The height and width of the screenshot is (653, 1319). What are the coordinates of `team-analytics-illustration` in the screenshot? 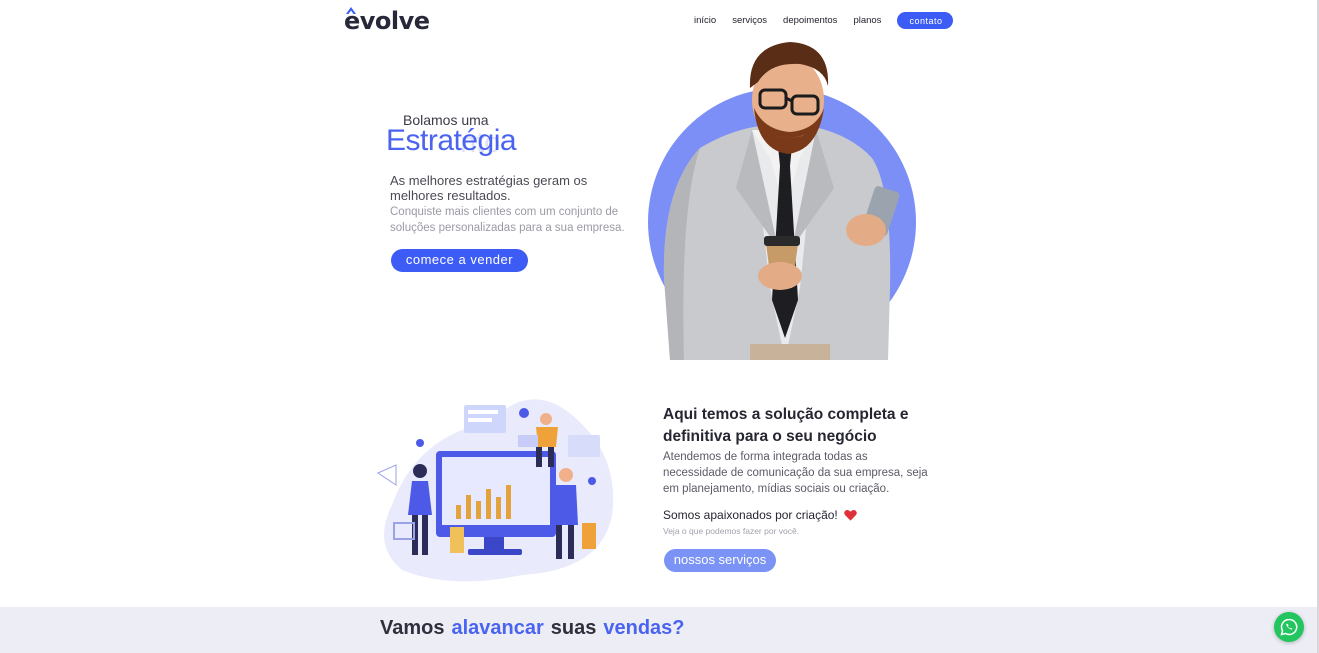 It's located at (495, 490).